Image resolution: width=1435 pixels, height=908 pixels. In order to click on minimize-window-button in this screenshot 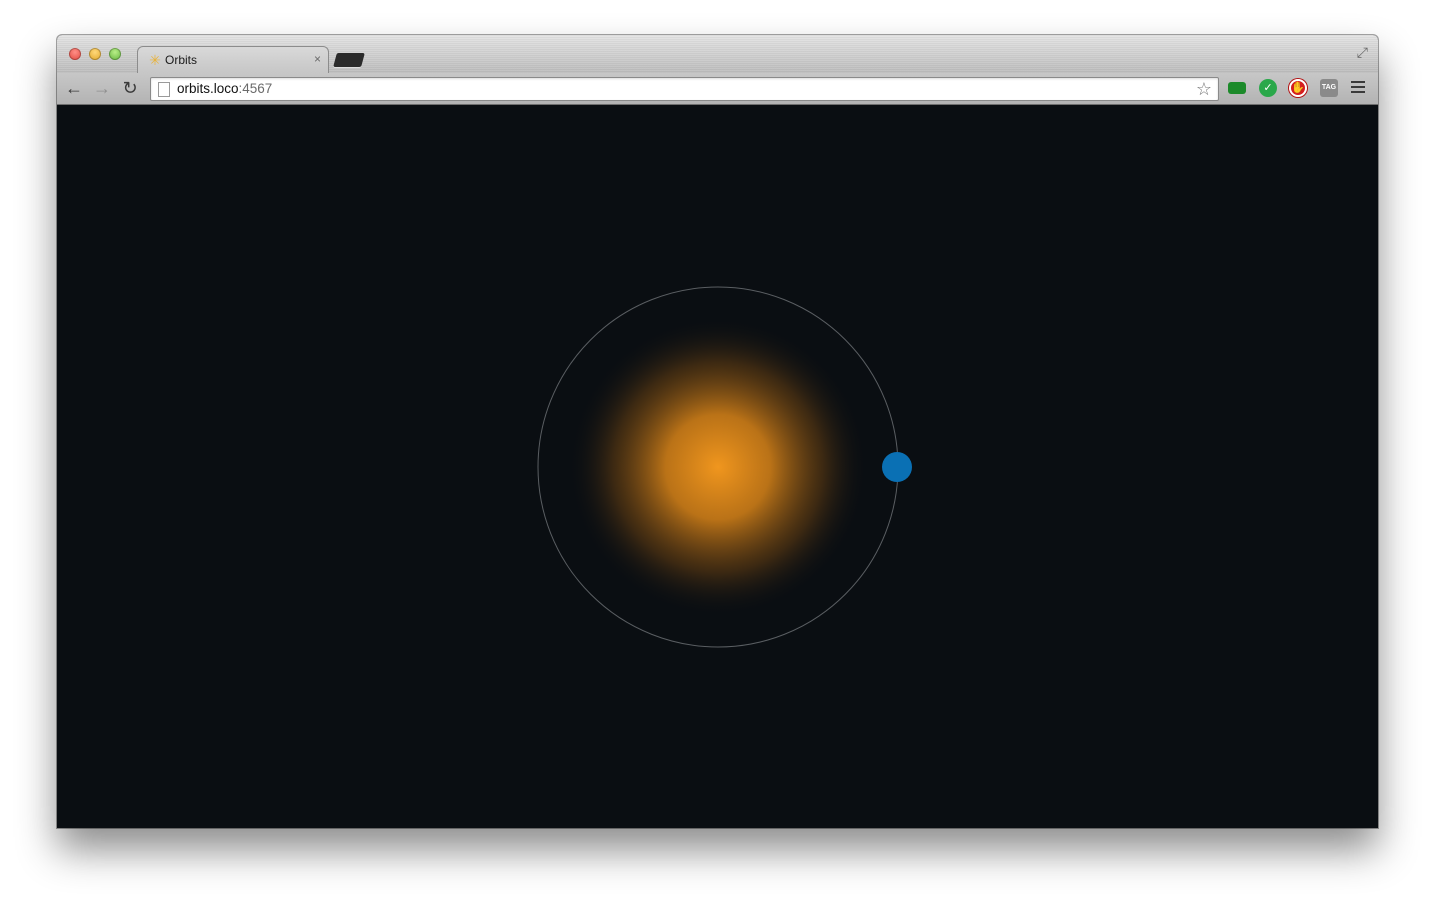, I will do `click(95, 54)`.